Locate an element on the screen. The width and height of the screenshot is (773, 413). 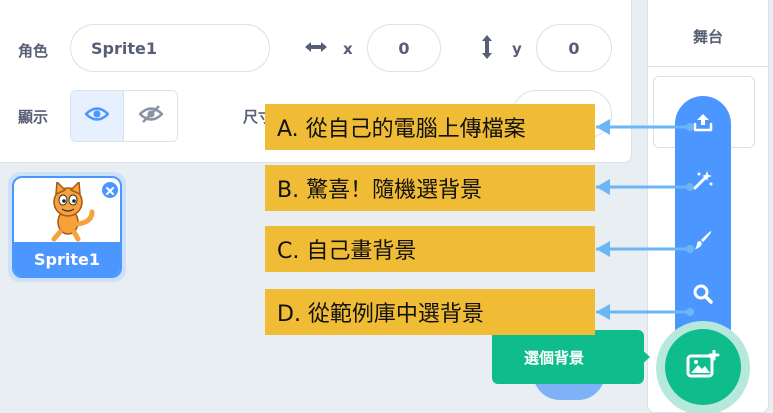
search-backdrop-button is located at coordinates (703, 296).